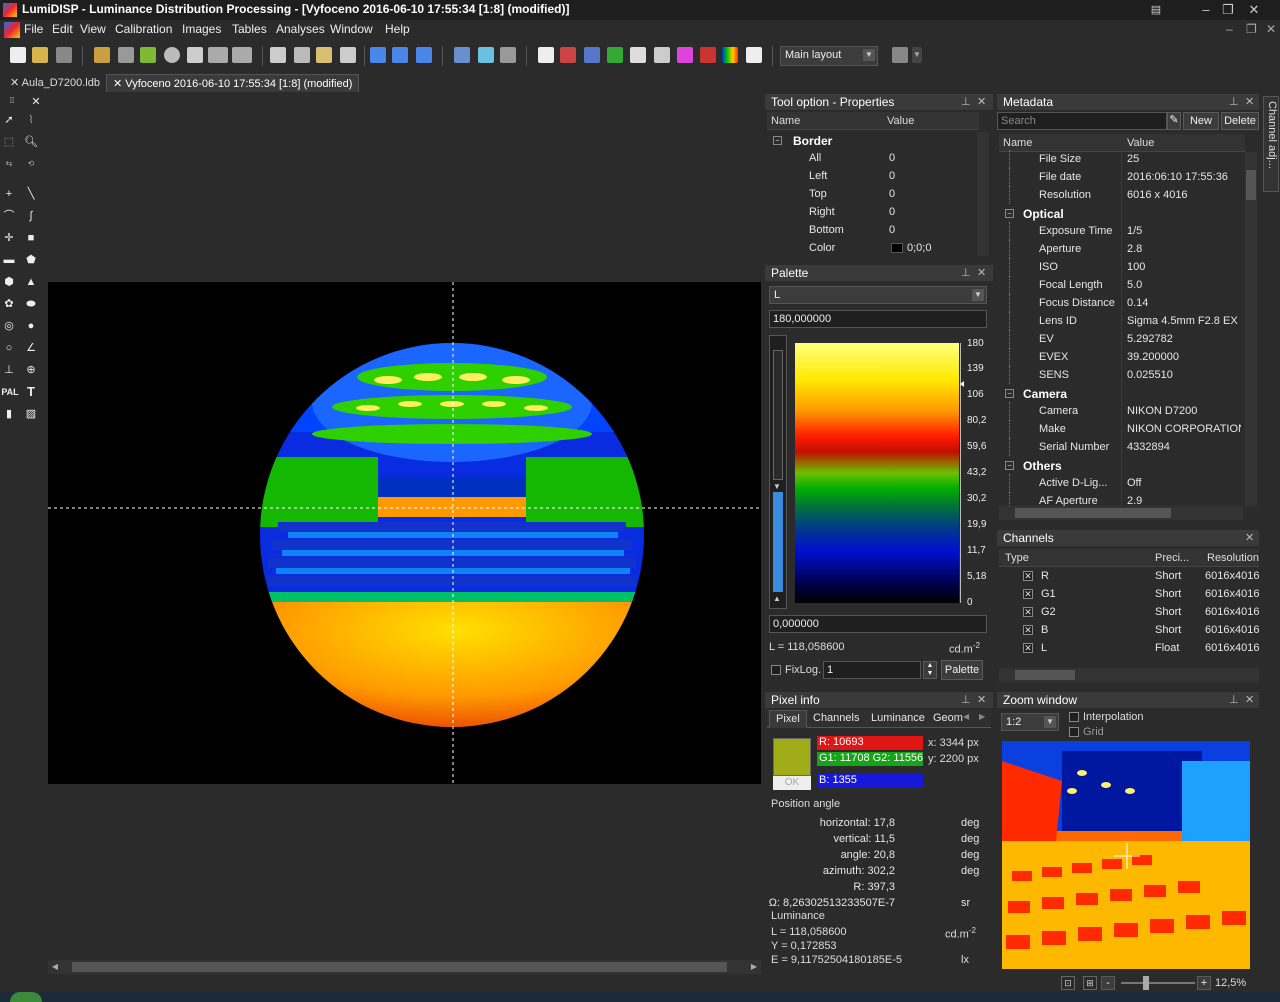 The image size is (1280, 1002). I want to click on palette-max-input: 180,000000, so click(878, 319).